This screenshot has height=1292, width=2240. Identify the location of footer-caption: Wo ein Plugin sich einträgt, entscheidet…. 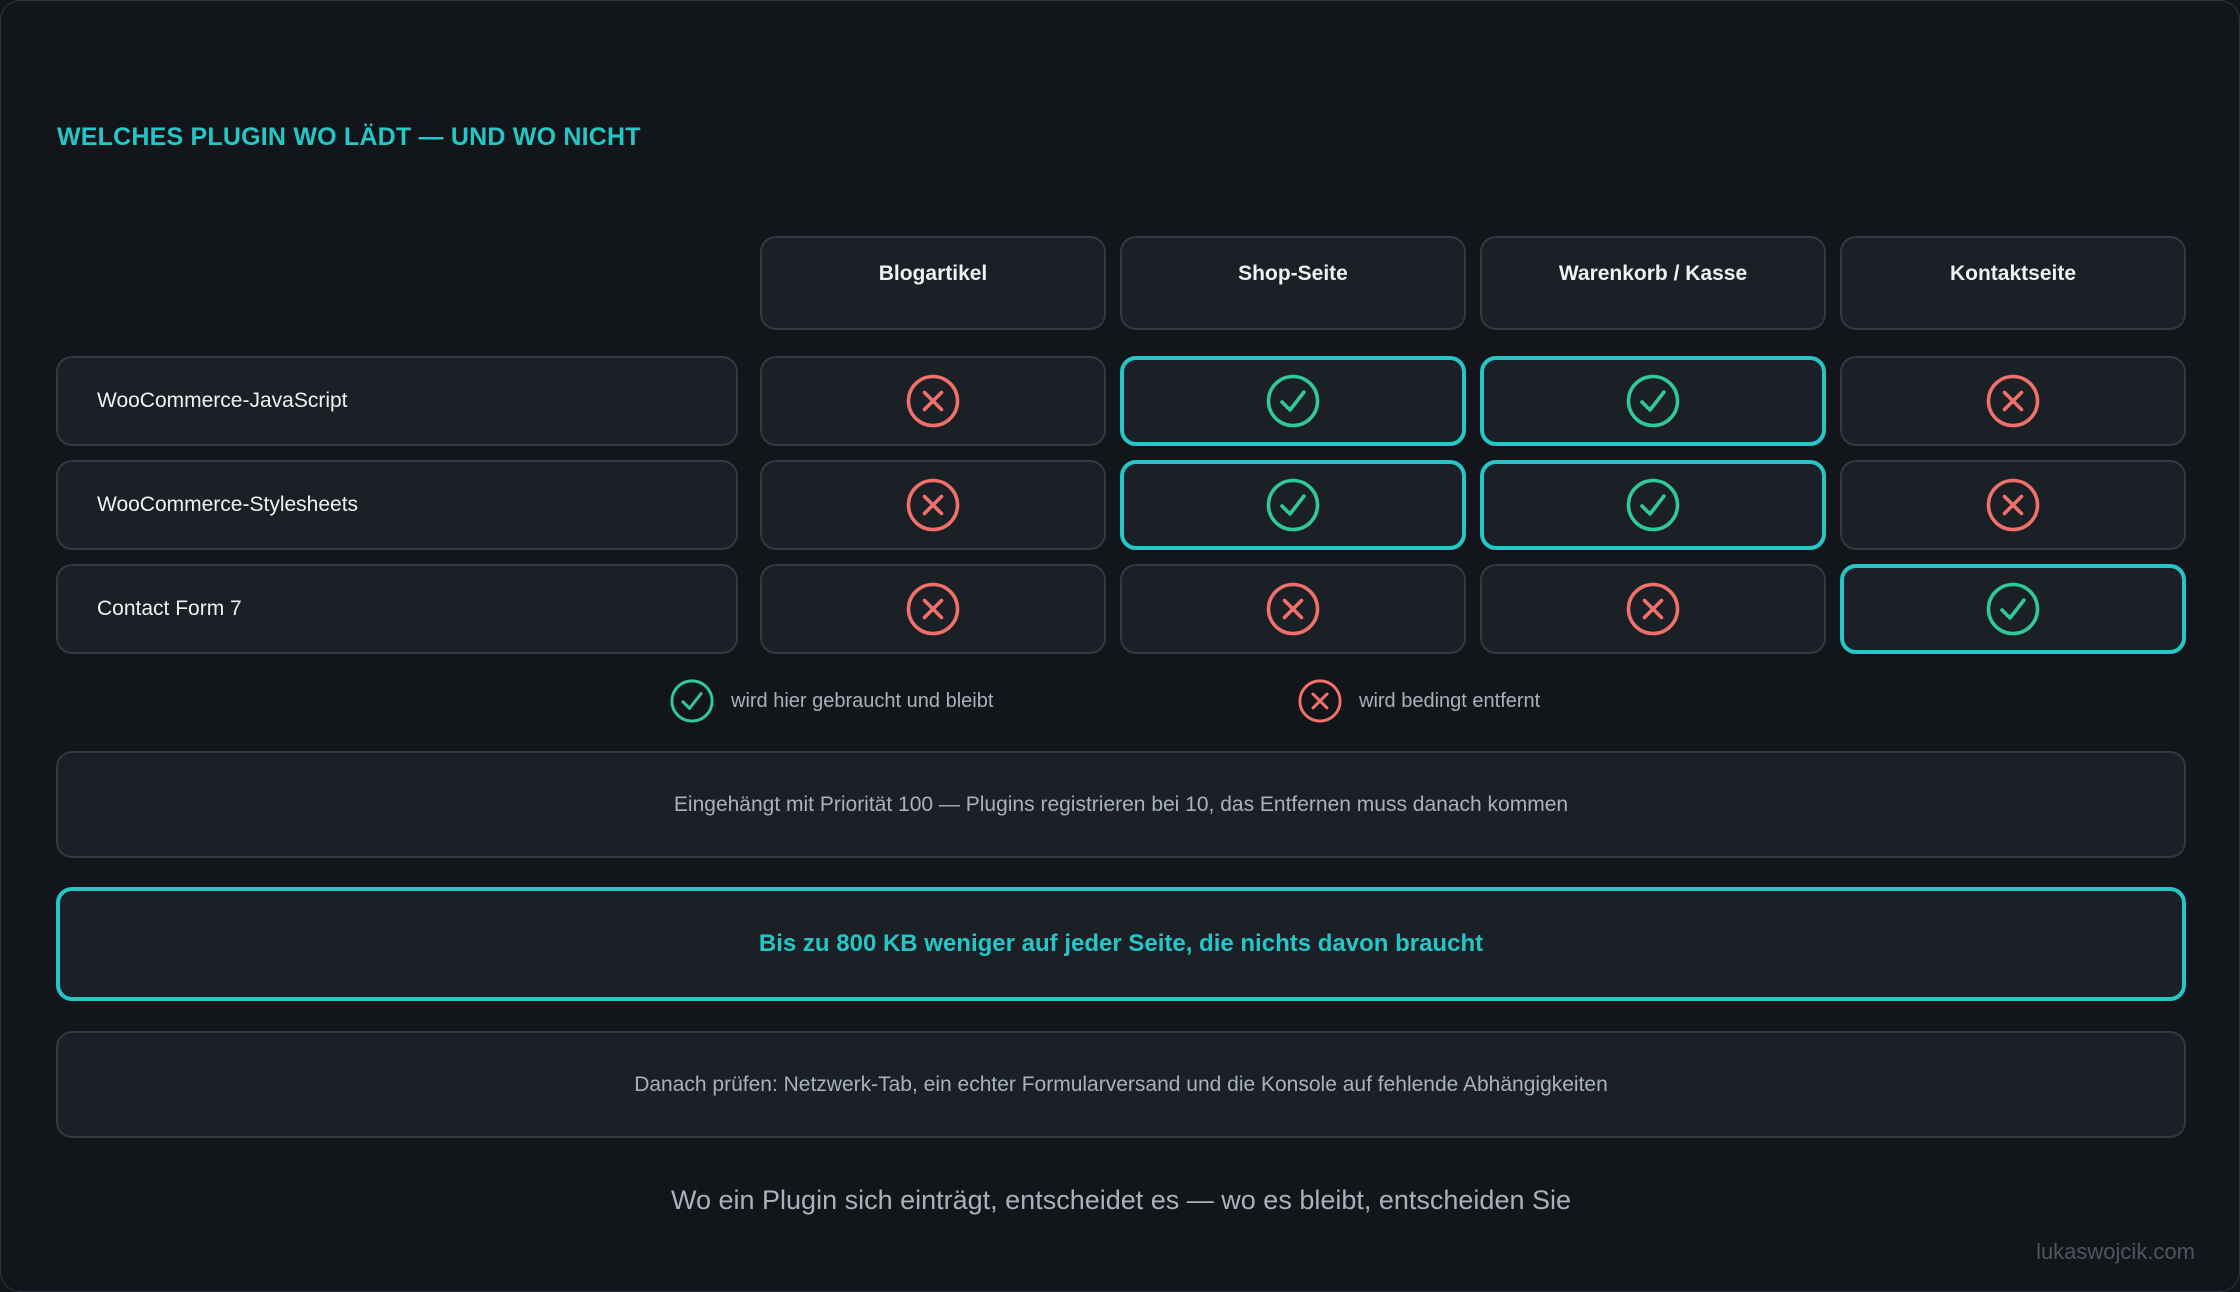
(1121, 1200).